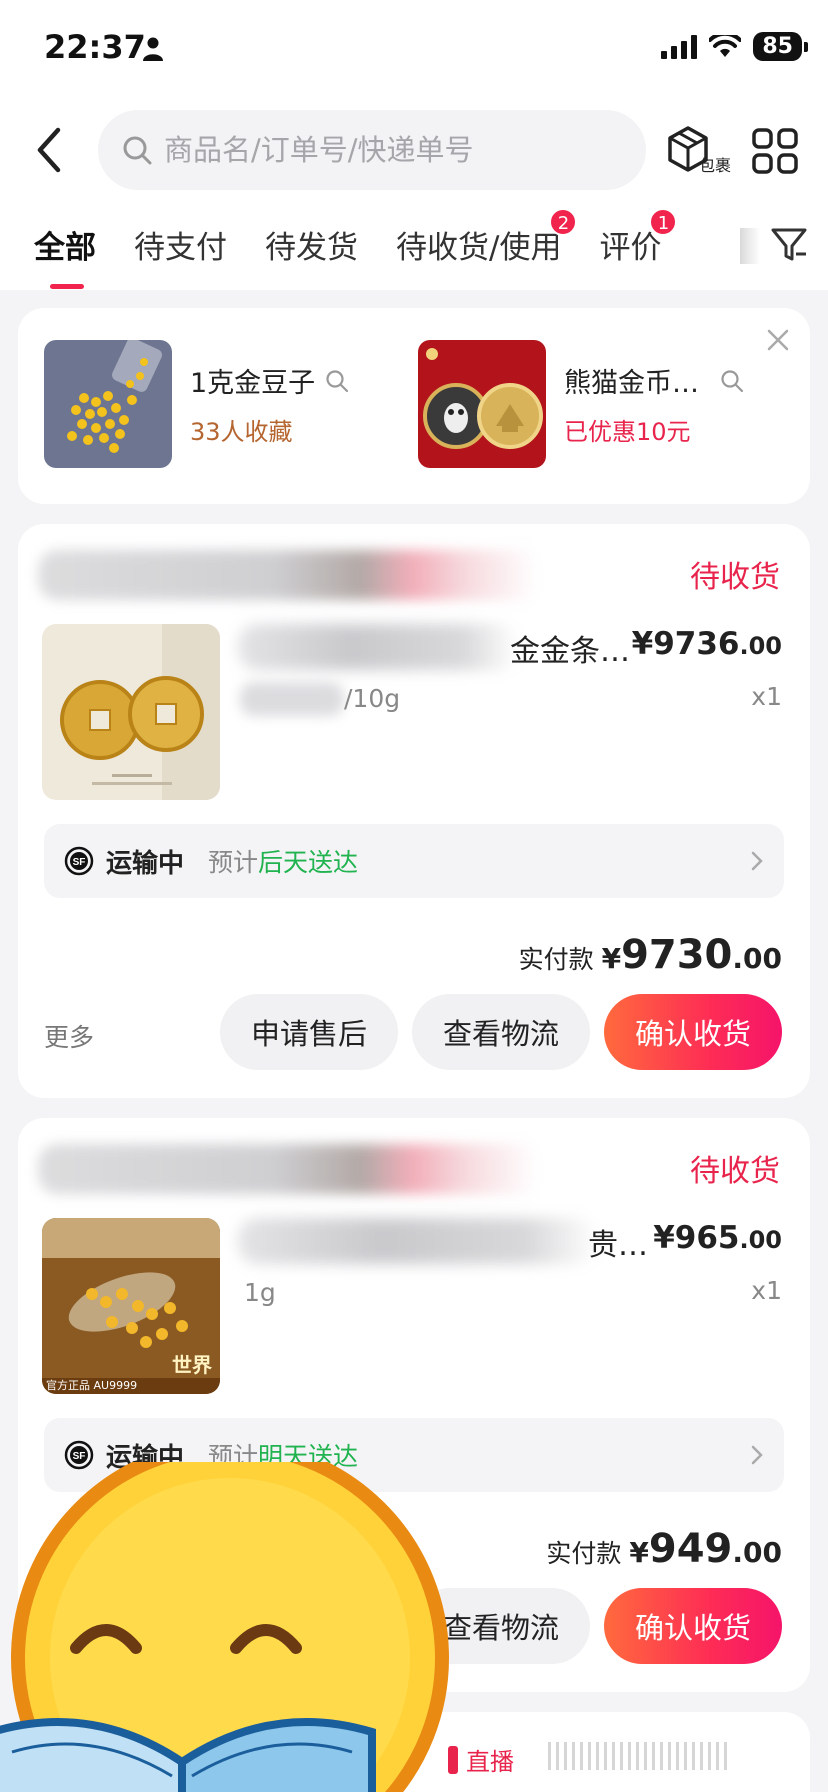 This screenshot has height=1792, width=828. Describe the element at coordinates (487, 237) in the screenshot. I see `tab-pending-receipt: 待收货/使用 2` at that location.